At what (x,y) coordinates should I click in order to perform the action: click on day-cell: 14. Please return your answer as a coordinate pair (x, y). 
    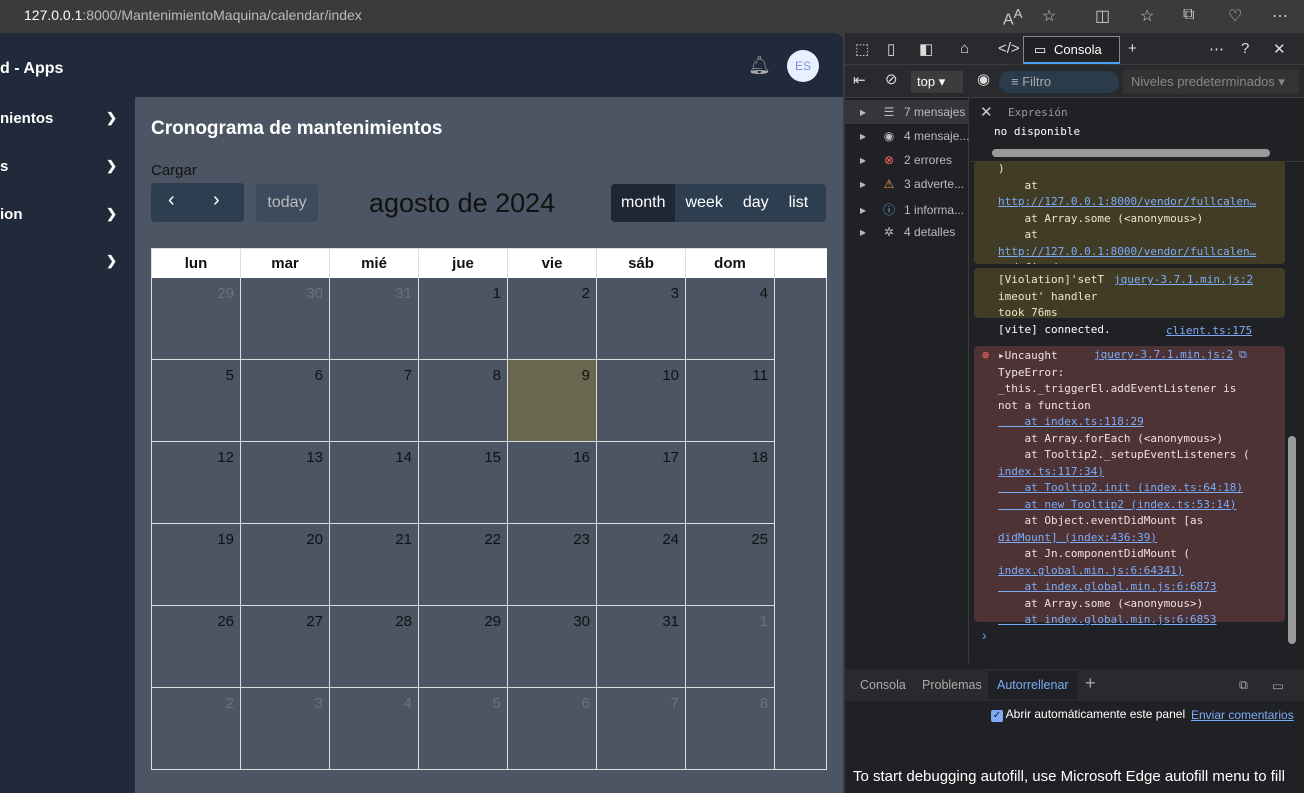
    Looking at the image, I should click on (374, 483).